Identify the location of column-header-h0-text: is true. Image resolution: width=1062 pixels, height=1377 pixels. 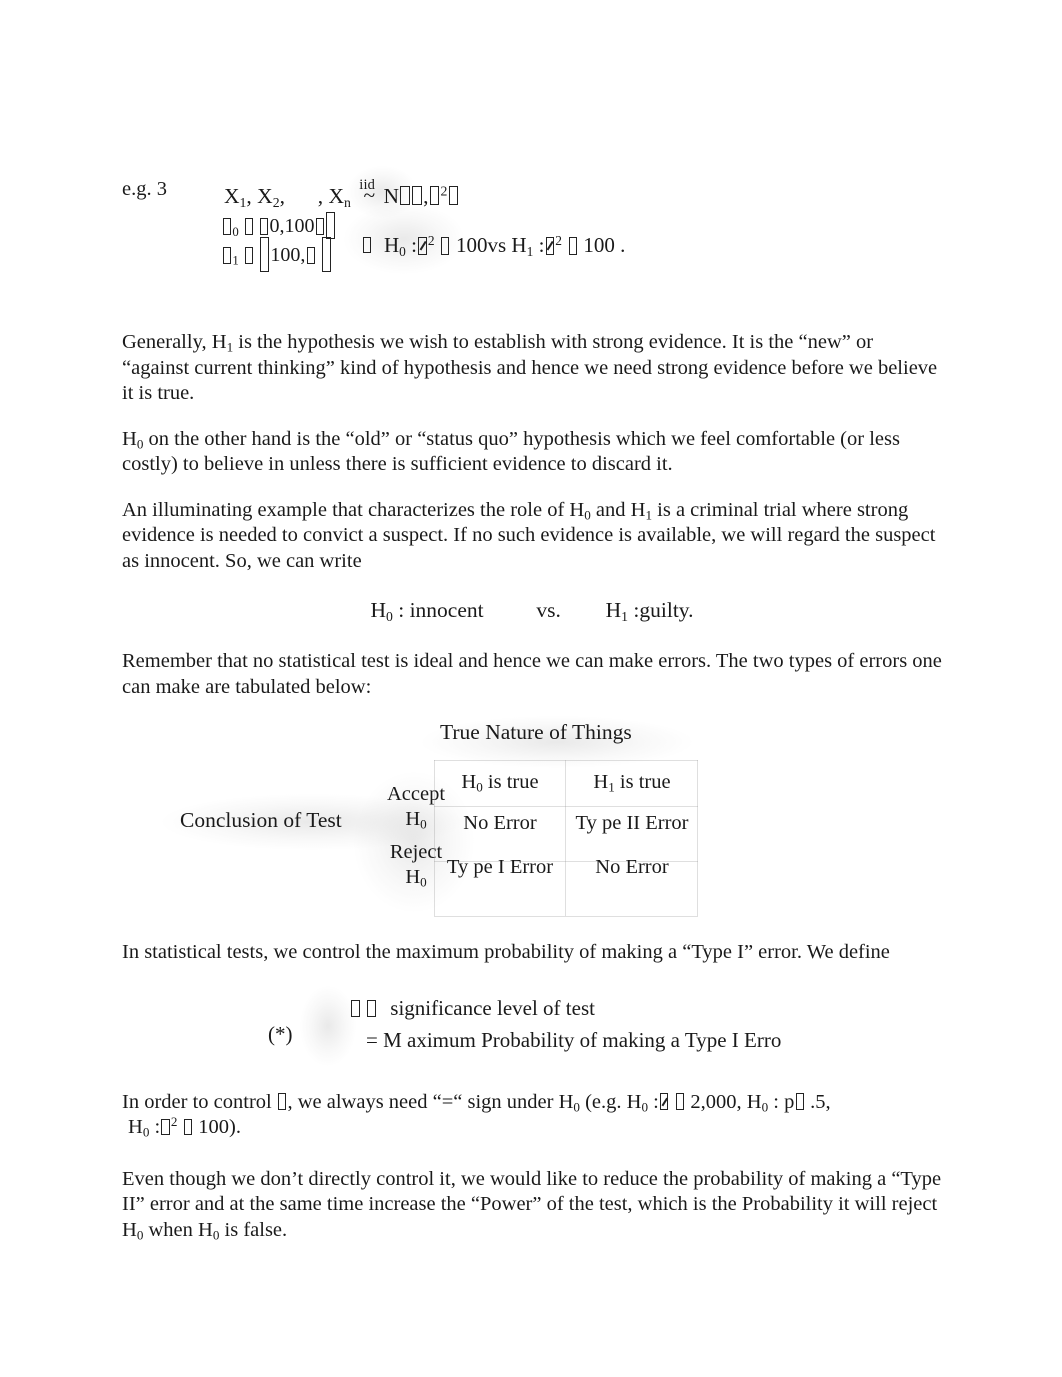
(513, 782).